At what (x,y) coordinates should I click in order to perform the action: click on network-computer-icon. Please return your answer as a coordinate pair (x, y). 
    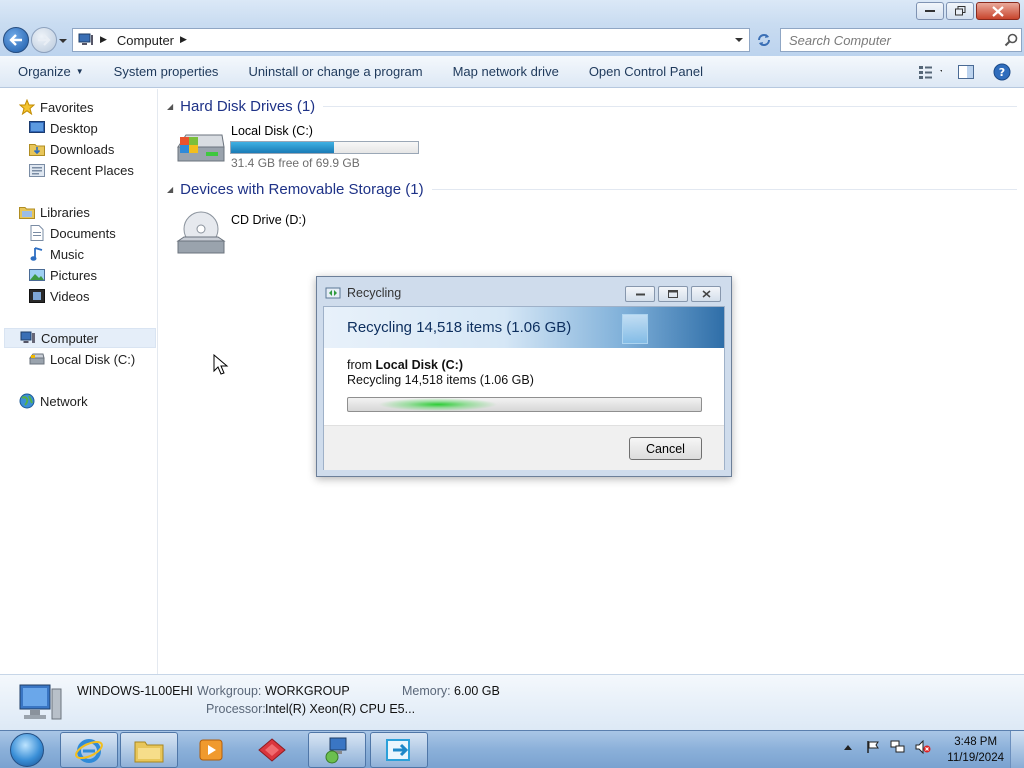
    Looking at the image, I should click on (336, 750).